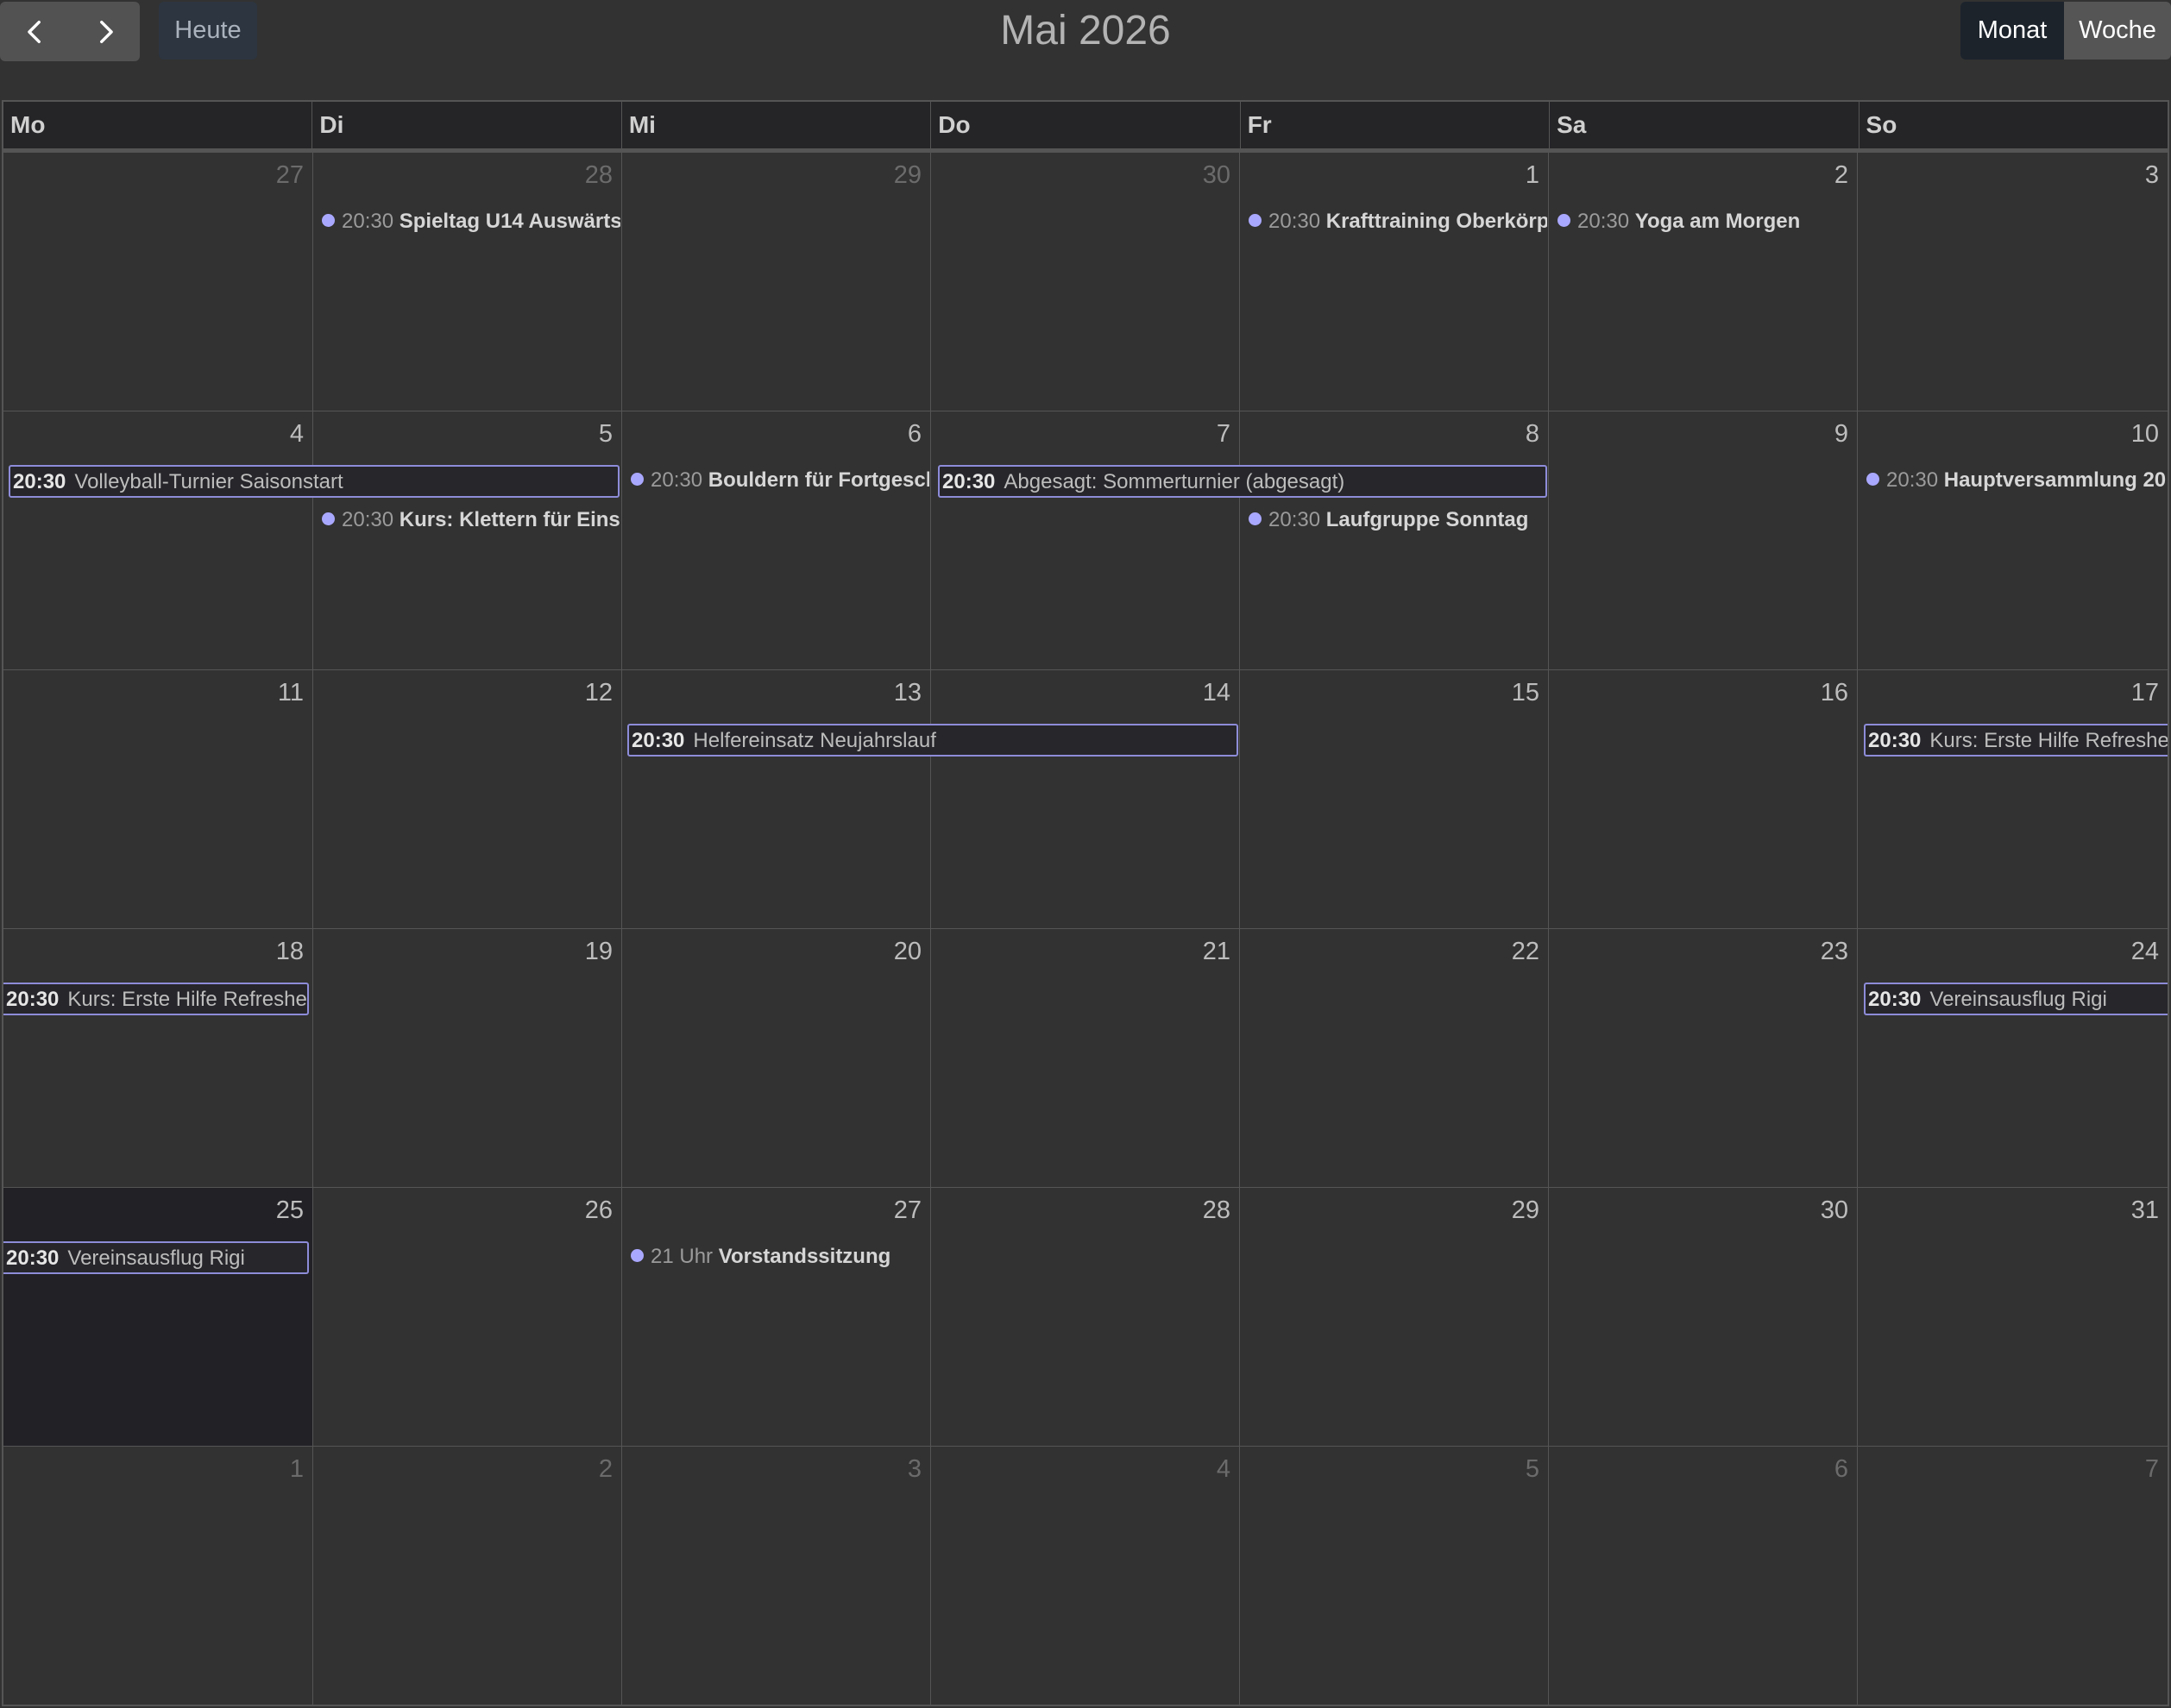 Image resolution: width=2171 pixels, height=1708 pixels. Describe the element at coordinates (158, 799) in the screenshot. I see `day-cell: 11` at that location.